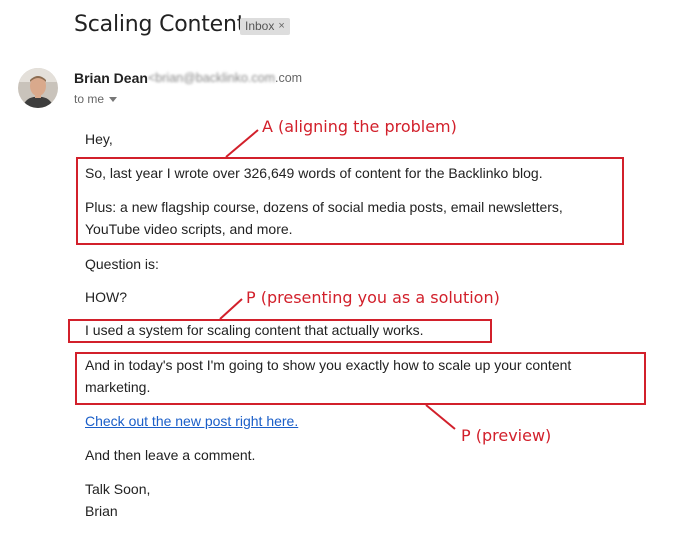  Describe the element at coordinates (242, 143) in the screenshot. I see `connector-a` at that location.